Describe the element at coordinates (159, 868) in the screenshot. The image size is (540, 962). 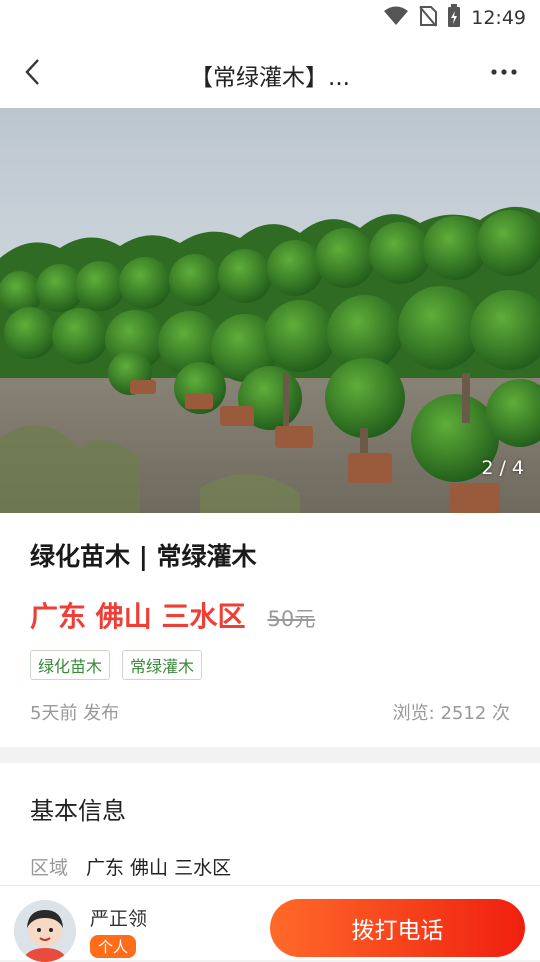
I see `region-value: 广东 佛山 三水区` at that location.